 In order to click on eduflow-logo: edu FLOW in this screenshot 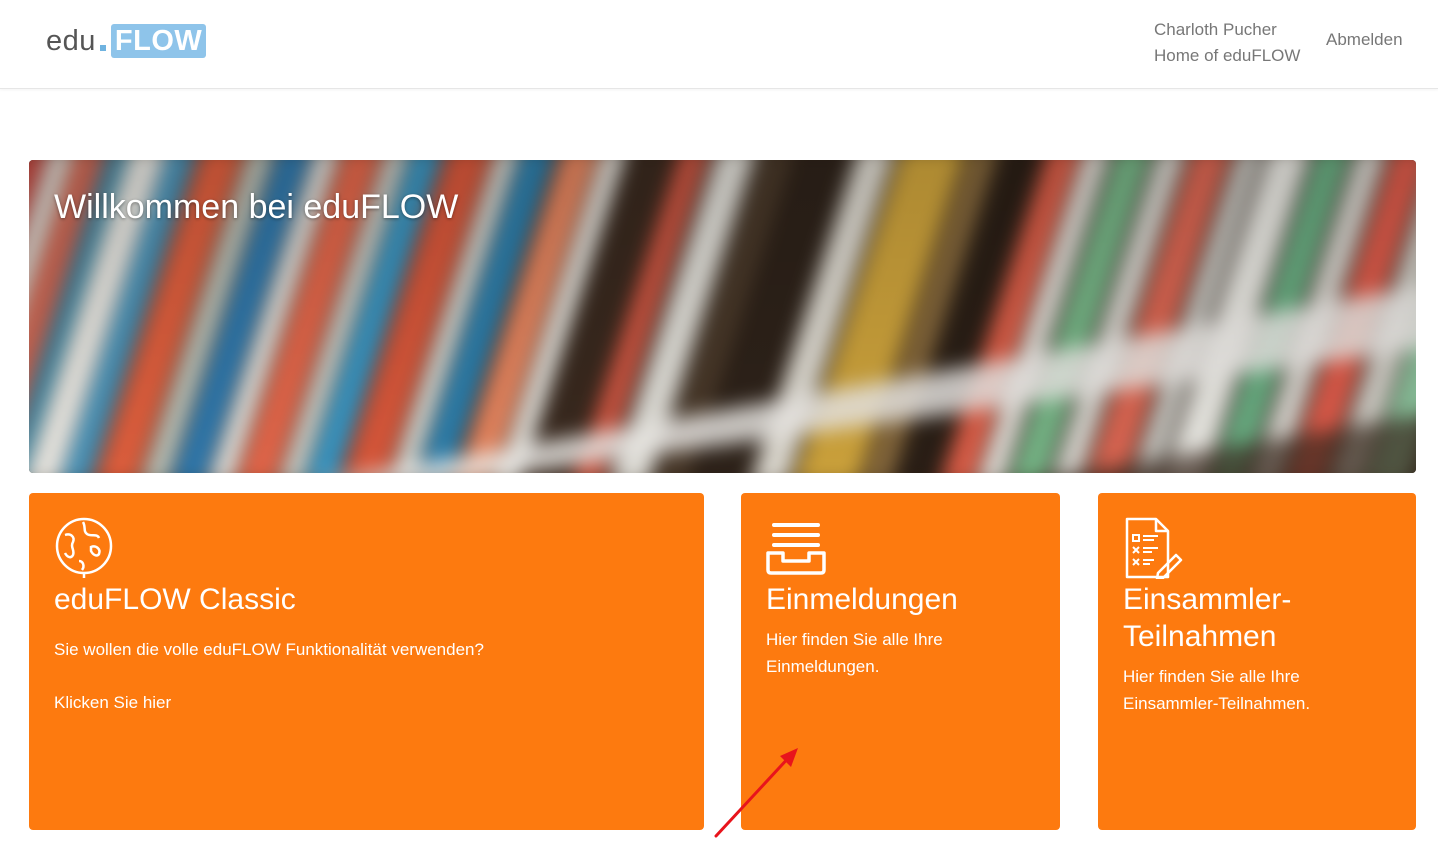, I will do `click(126, 41)`.